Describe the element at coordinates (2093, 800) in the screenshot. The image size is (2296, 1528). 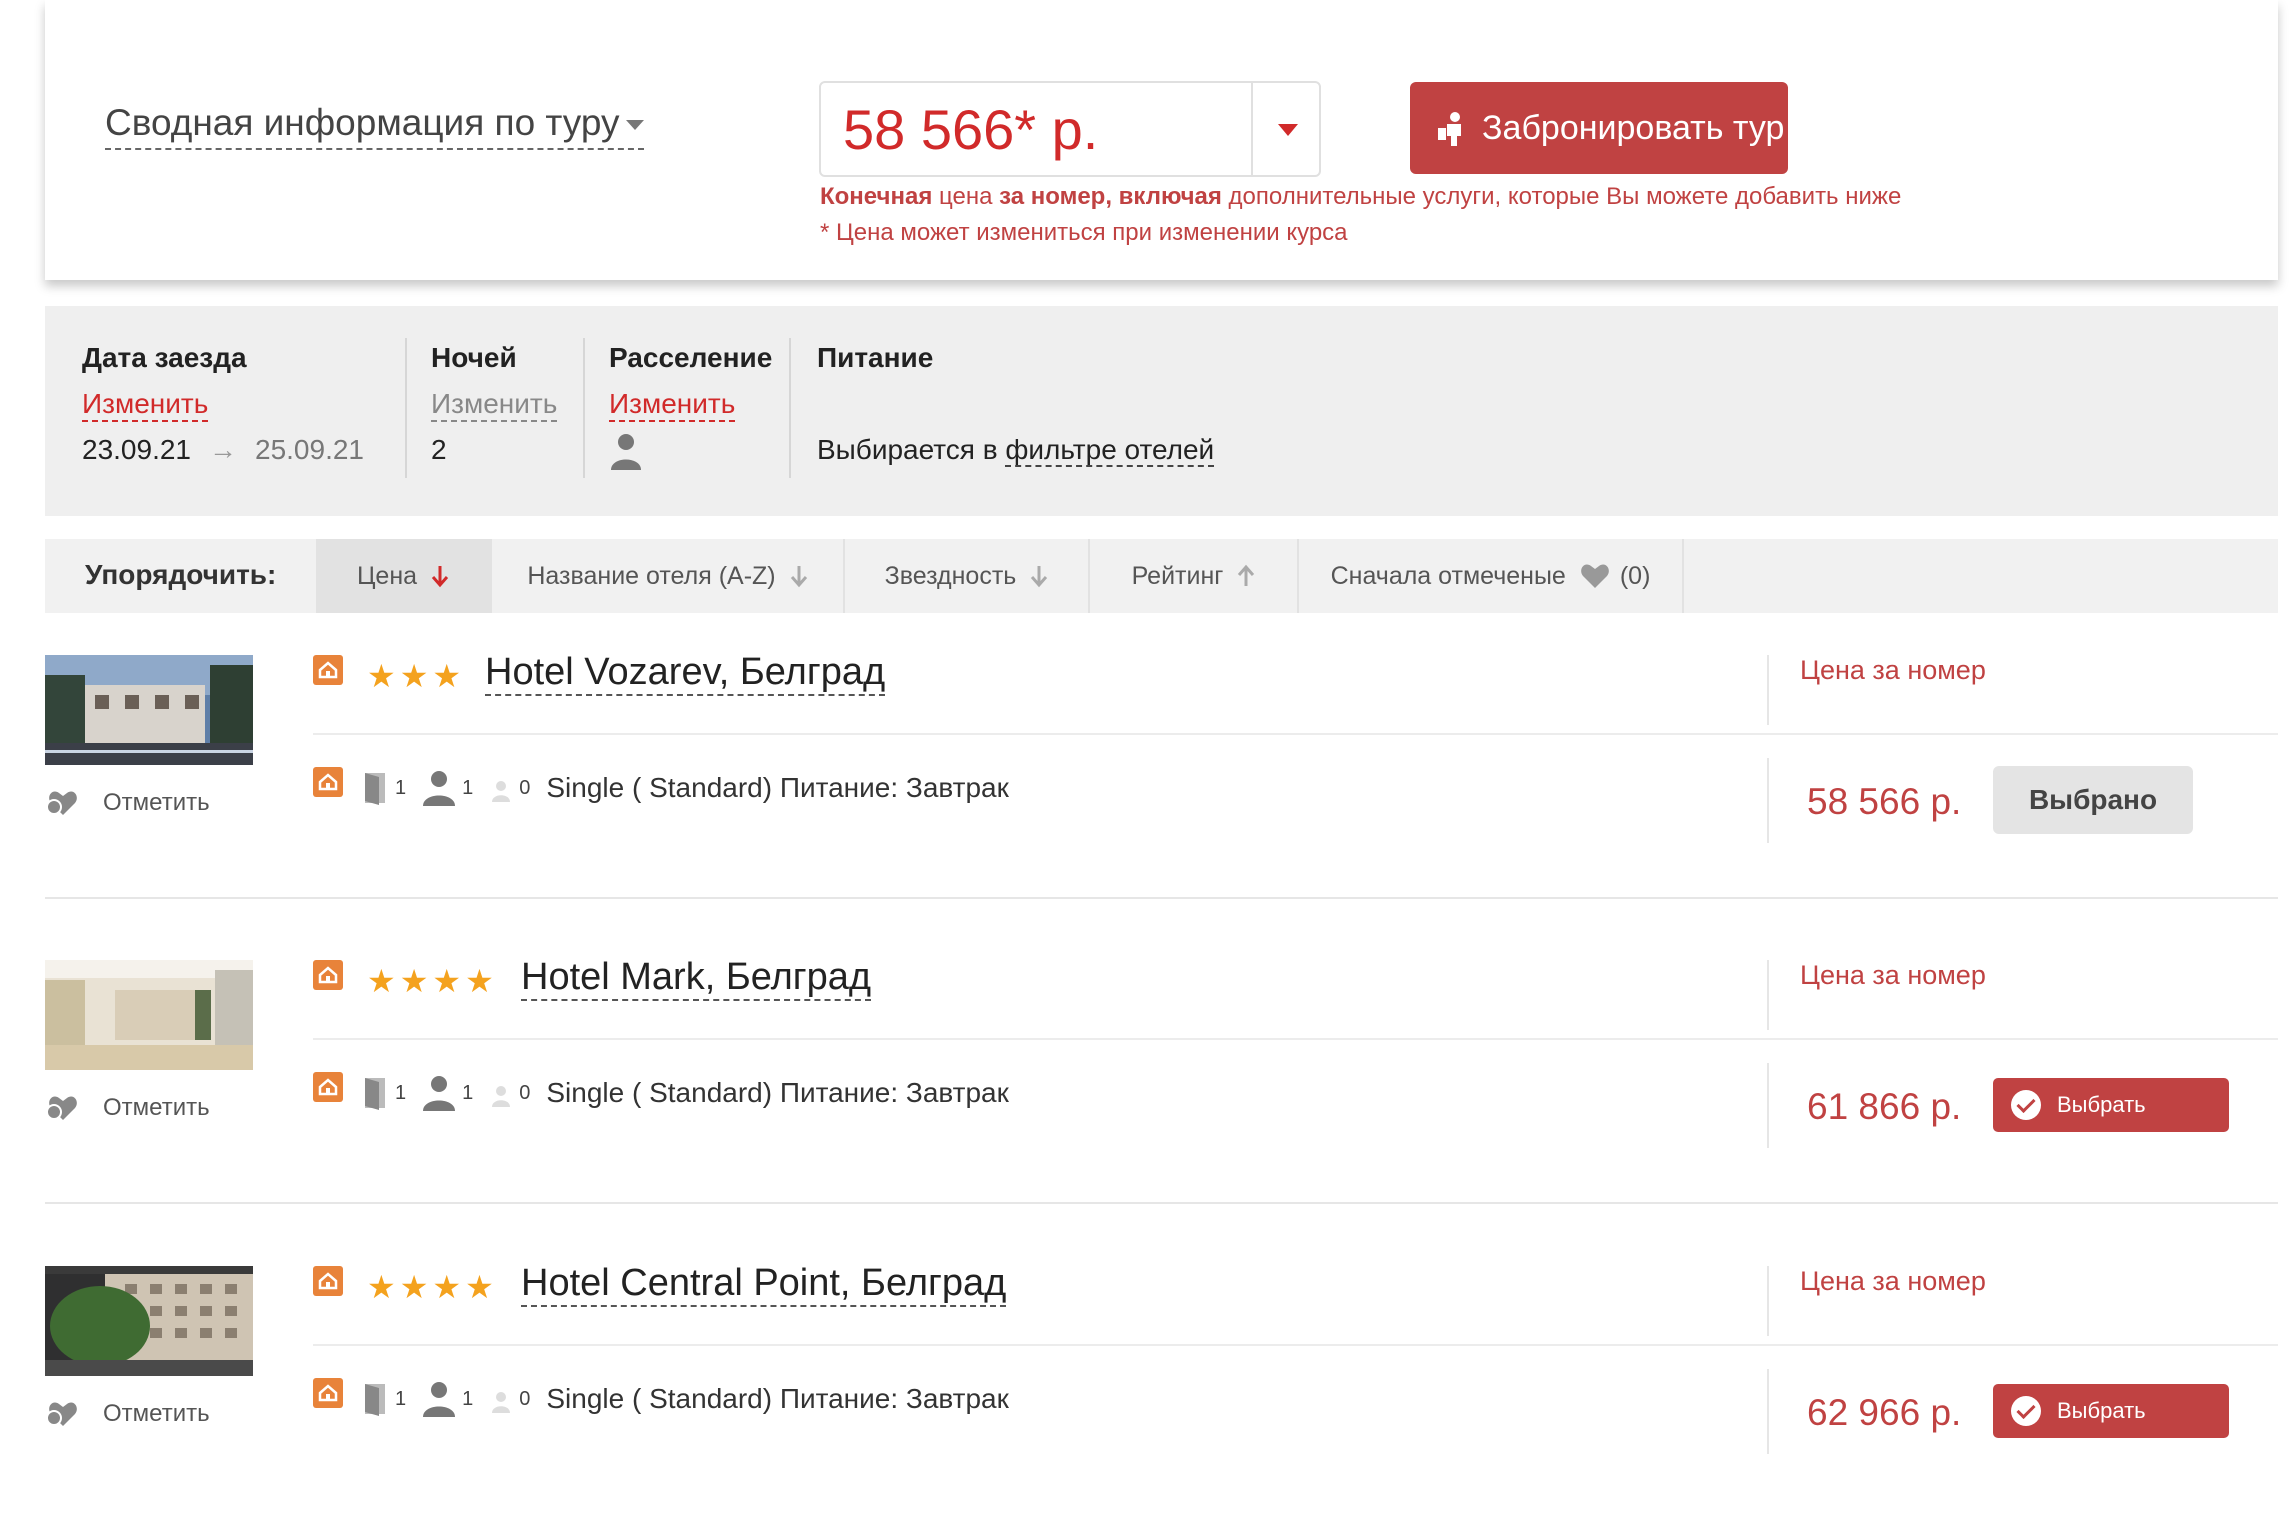
I see `selected-button: Выбрано` at that location.